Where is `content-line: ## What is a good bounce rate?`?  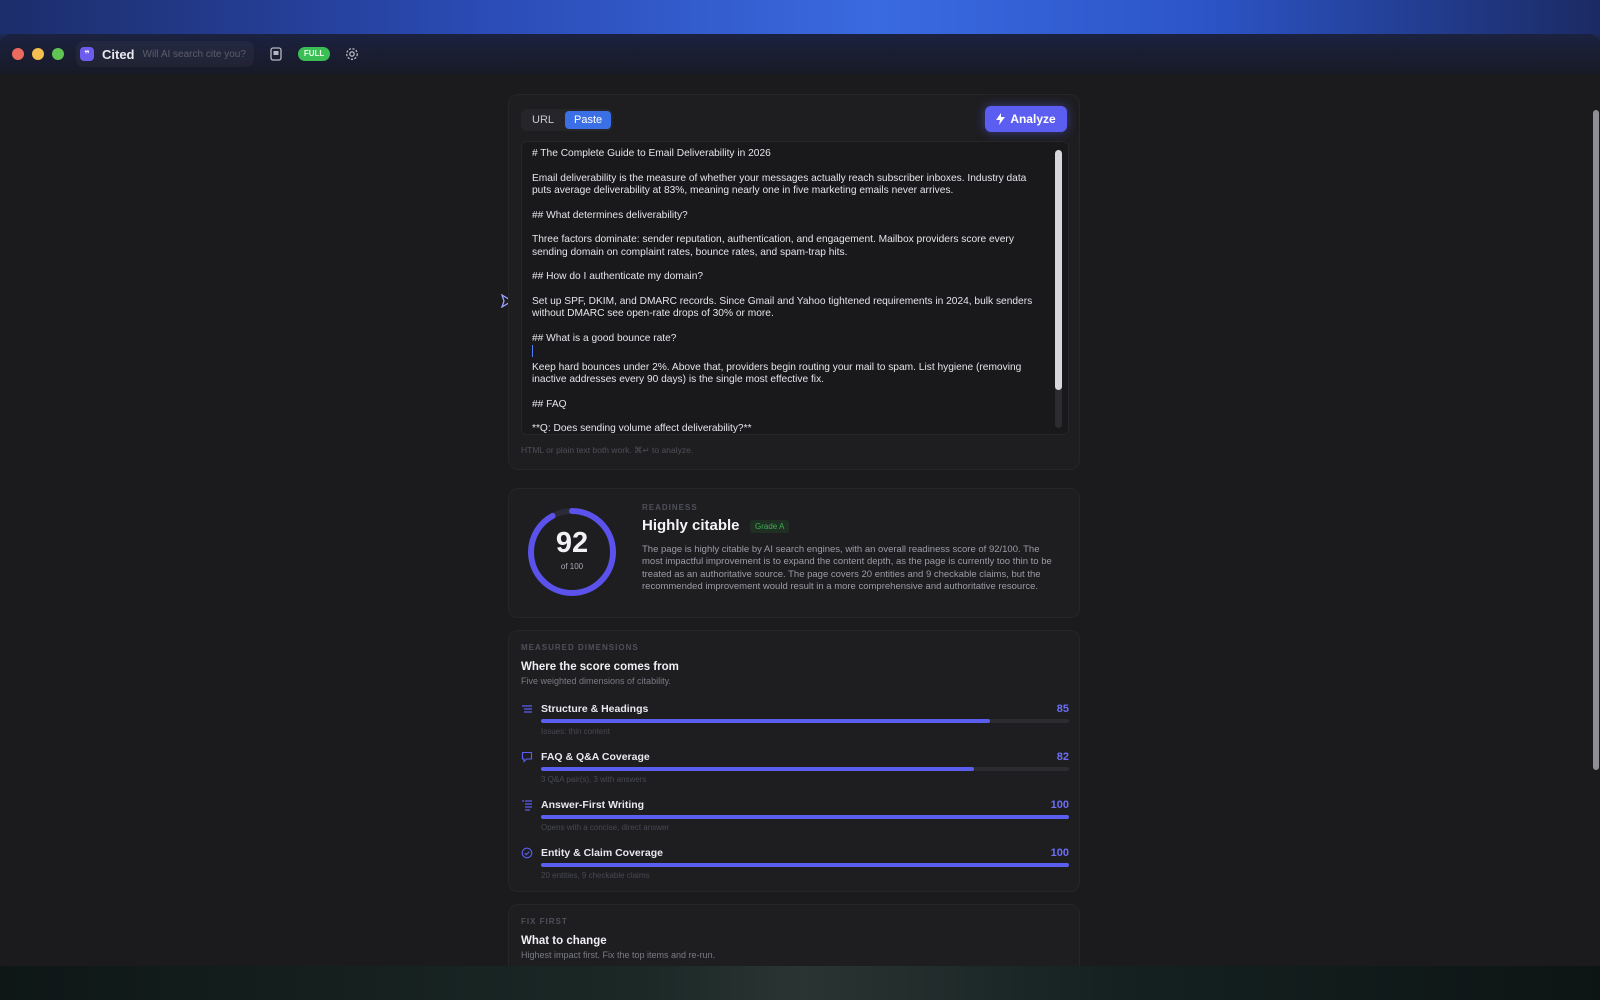 content-line: ## What is a good bounce rate? is located at coordinates (604, 338).